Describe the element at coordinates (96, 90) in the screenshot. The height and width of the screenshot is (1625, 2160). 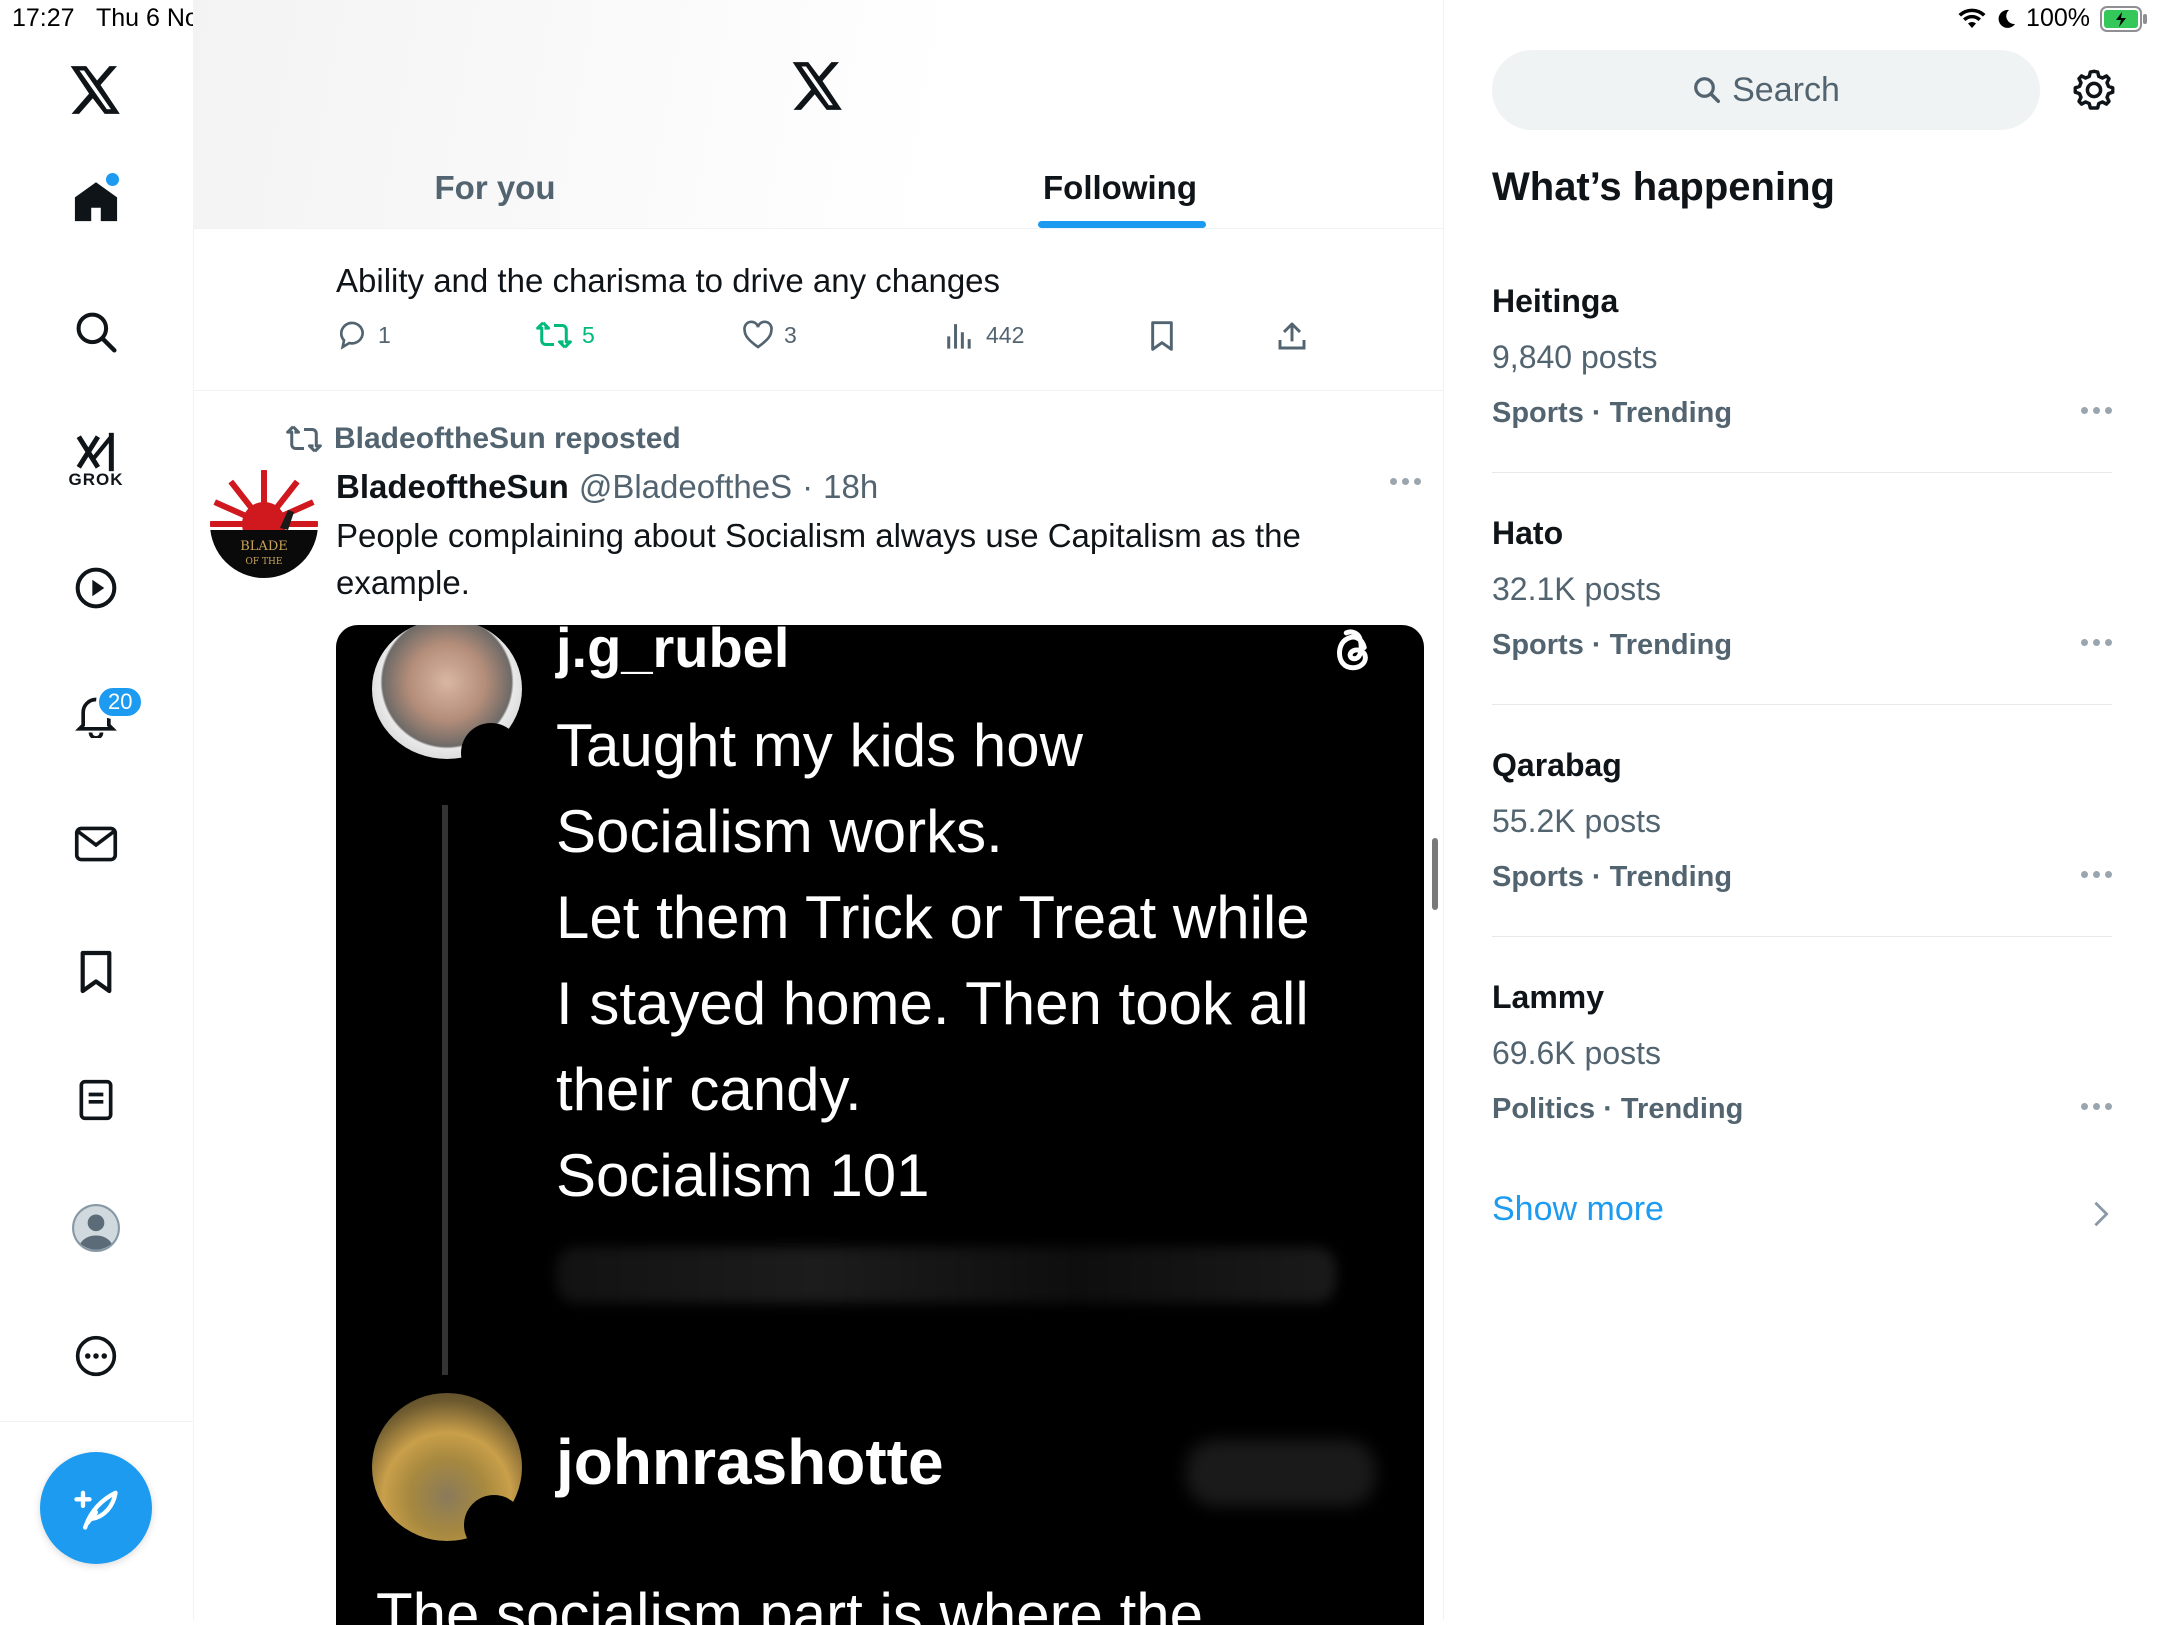
I see `x-logo-icon` at that location.